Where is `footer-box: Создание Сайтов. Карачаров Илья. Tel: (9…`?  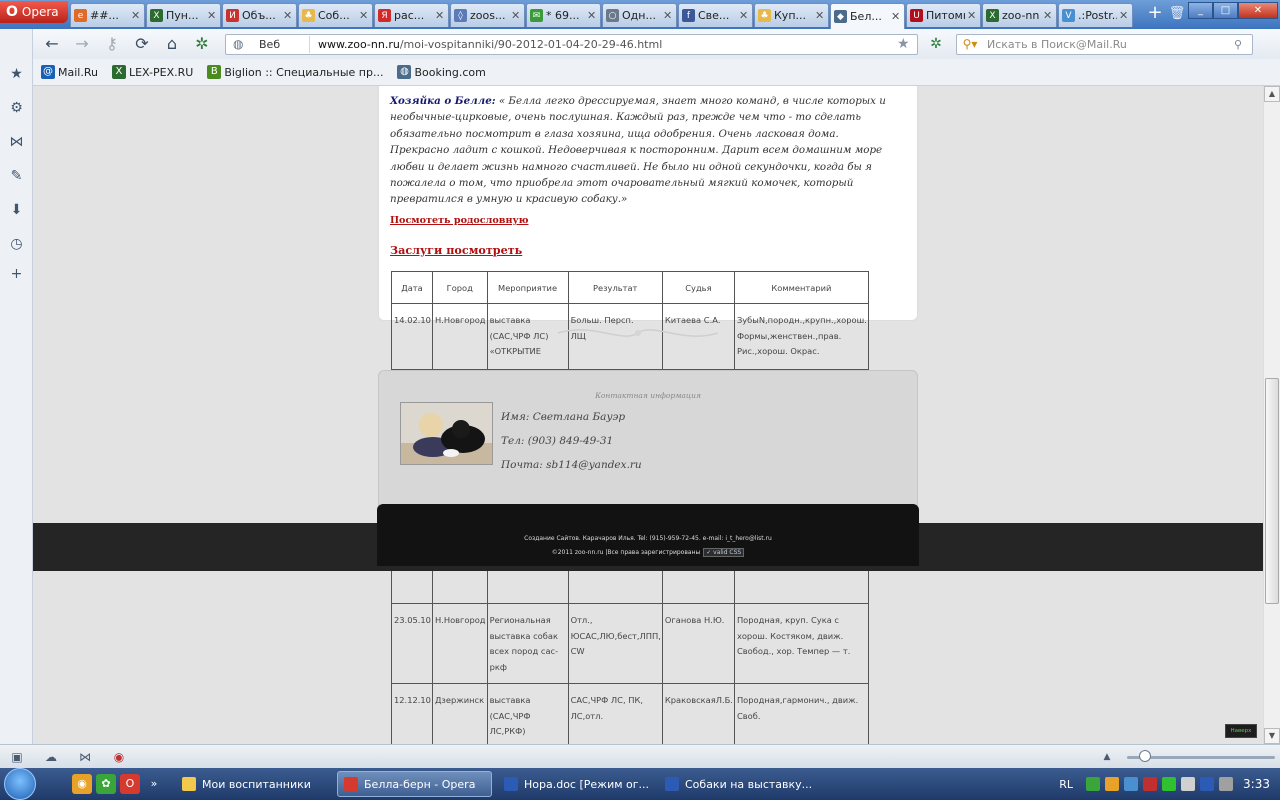
footer-box: Создание Сайтов. Карачаров Илья. Tel: (9… is located at coordinates (648, 535).